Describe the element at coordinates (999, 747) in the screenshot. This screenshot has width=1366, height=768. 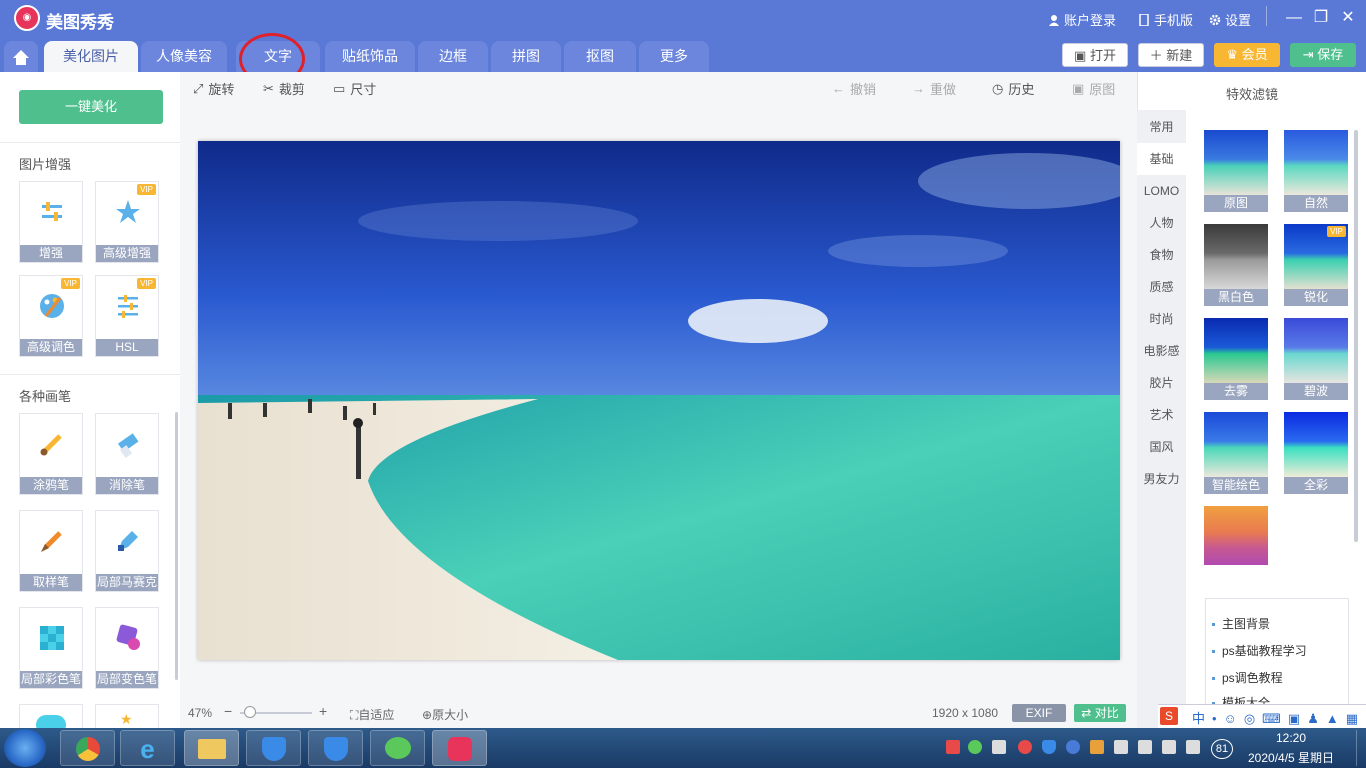
I see `tray-tool-icon` at that location.